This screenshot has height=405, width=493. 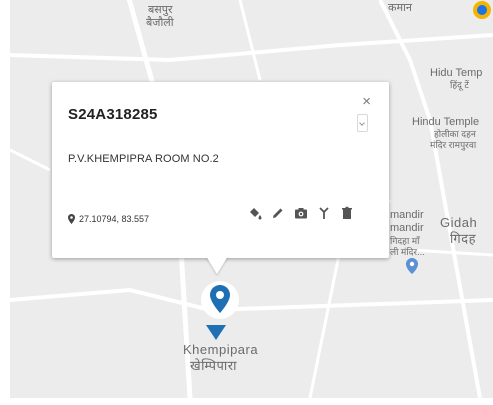 What do you see at coordinates (407, 228) in the screenshot?
I see `map-label-mandir-2: mandir` at bounding box center [407, 228].